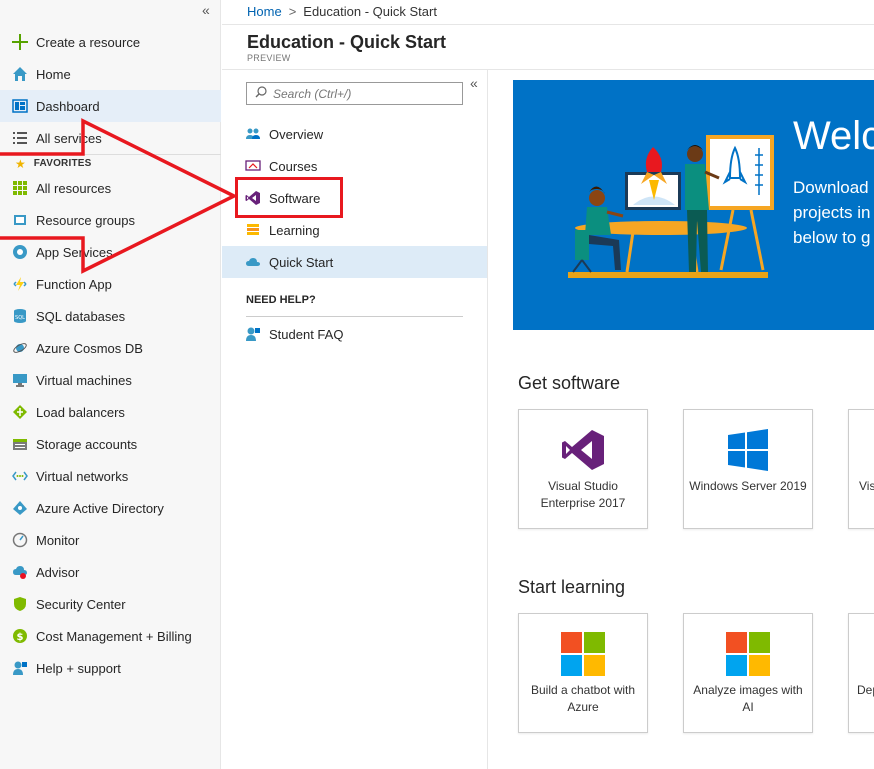 The width and height of the screenshot is (874, 769). What do you see at coordinates (20, 444) in the screenshot?
I see `storage-icon` at bounding box center [20, 444].